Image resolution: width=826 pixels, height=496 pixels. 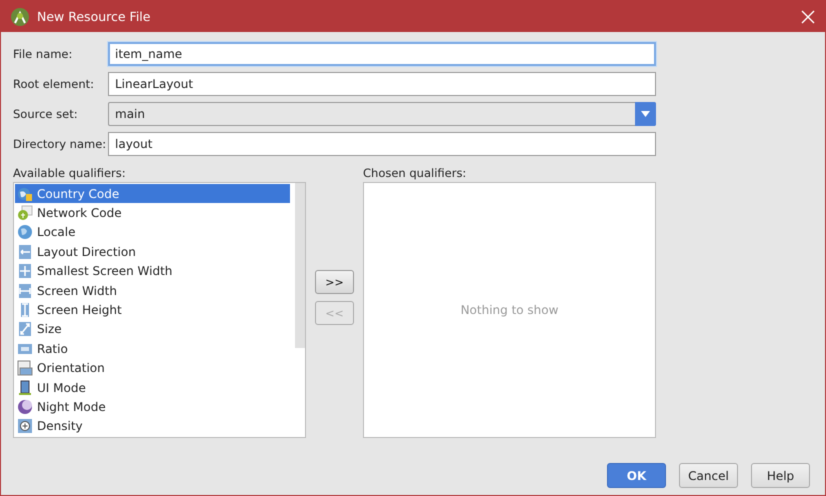 I want to click on dropdown: main, so click(x=382, y=114).